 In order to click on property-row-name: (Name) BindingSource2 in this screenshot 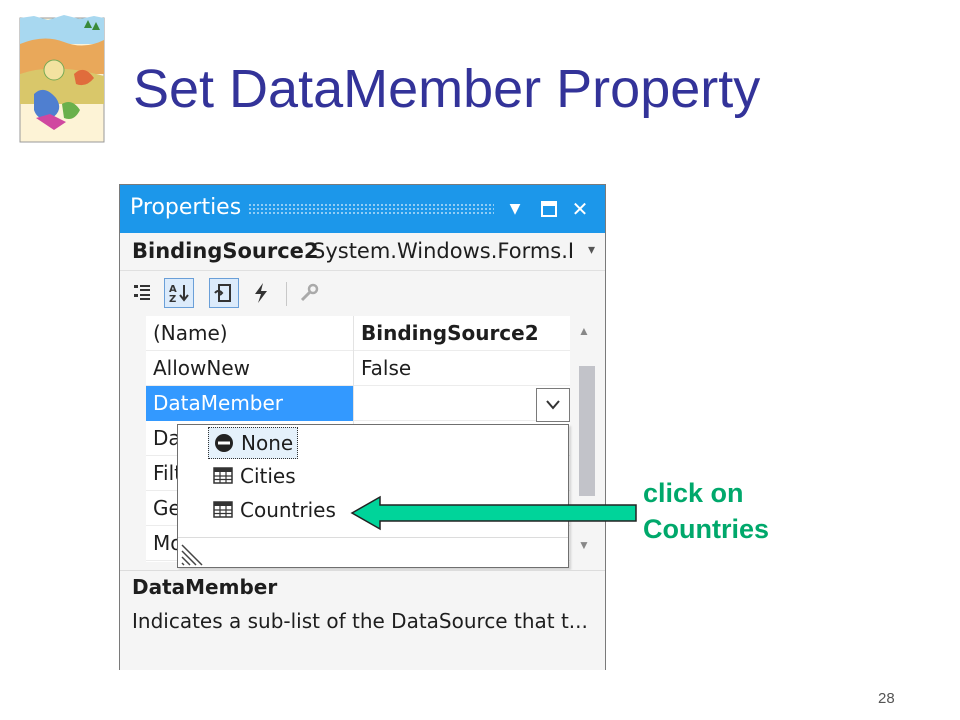, I will do `click(358, 333)`.